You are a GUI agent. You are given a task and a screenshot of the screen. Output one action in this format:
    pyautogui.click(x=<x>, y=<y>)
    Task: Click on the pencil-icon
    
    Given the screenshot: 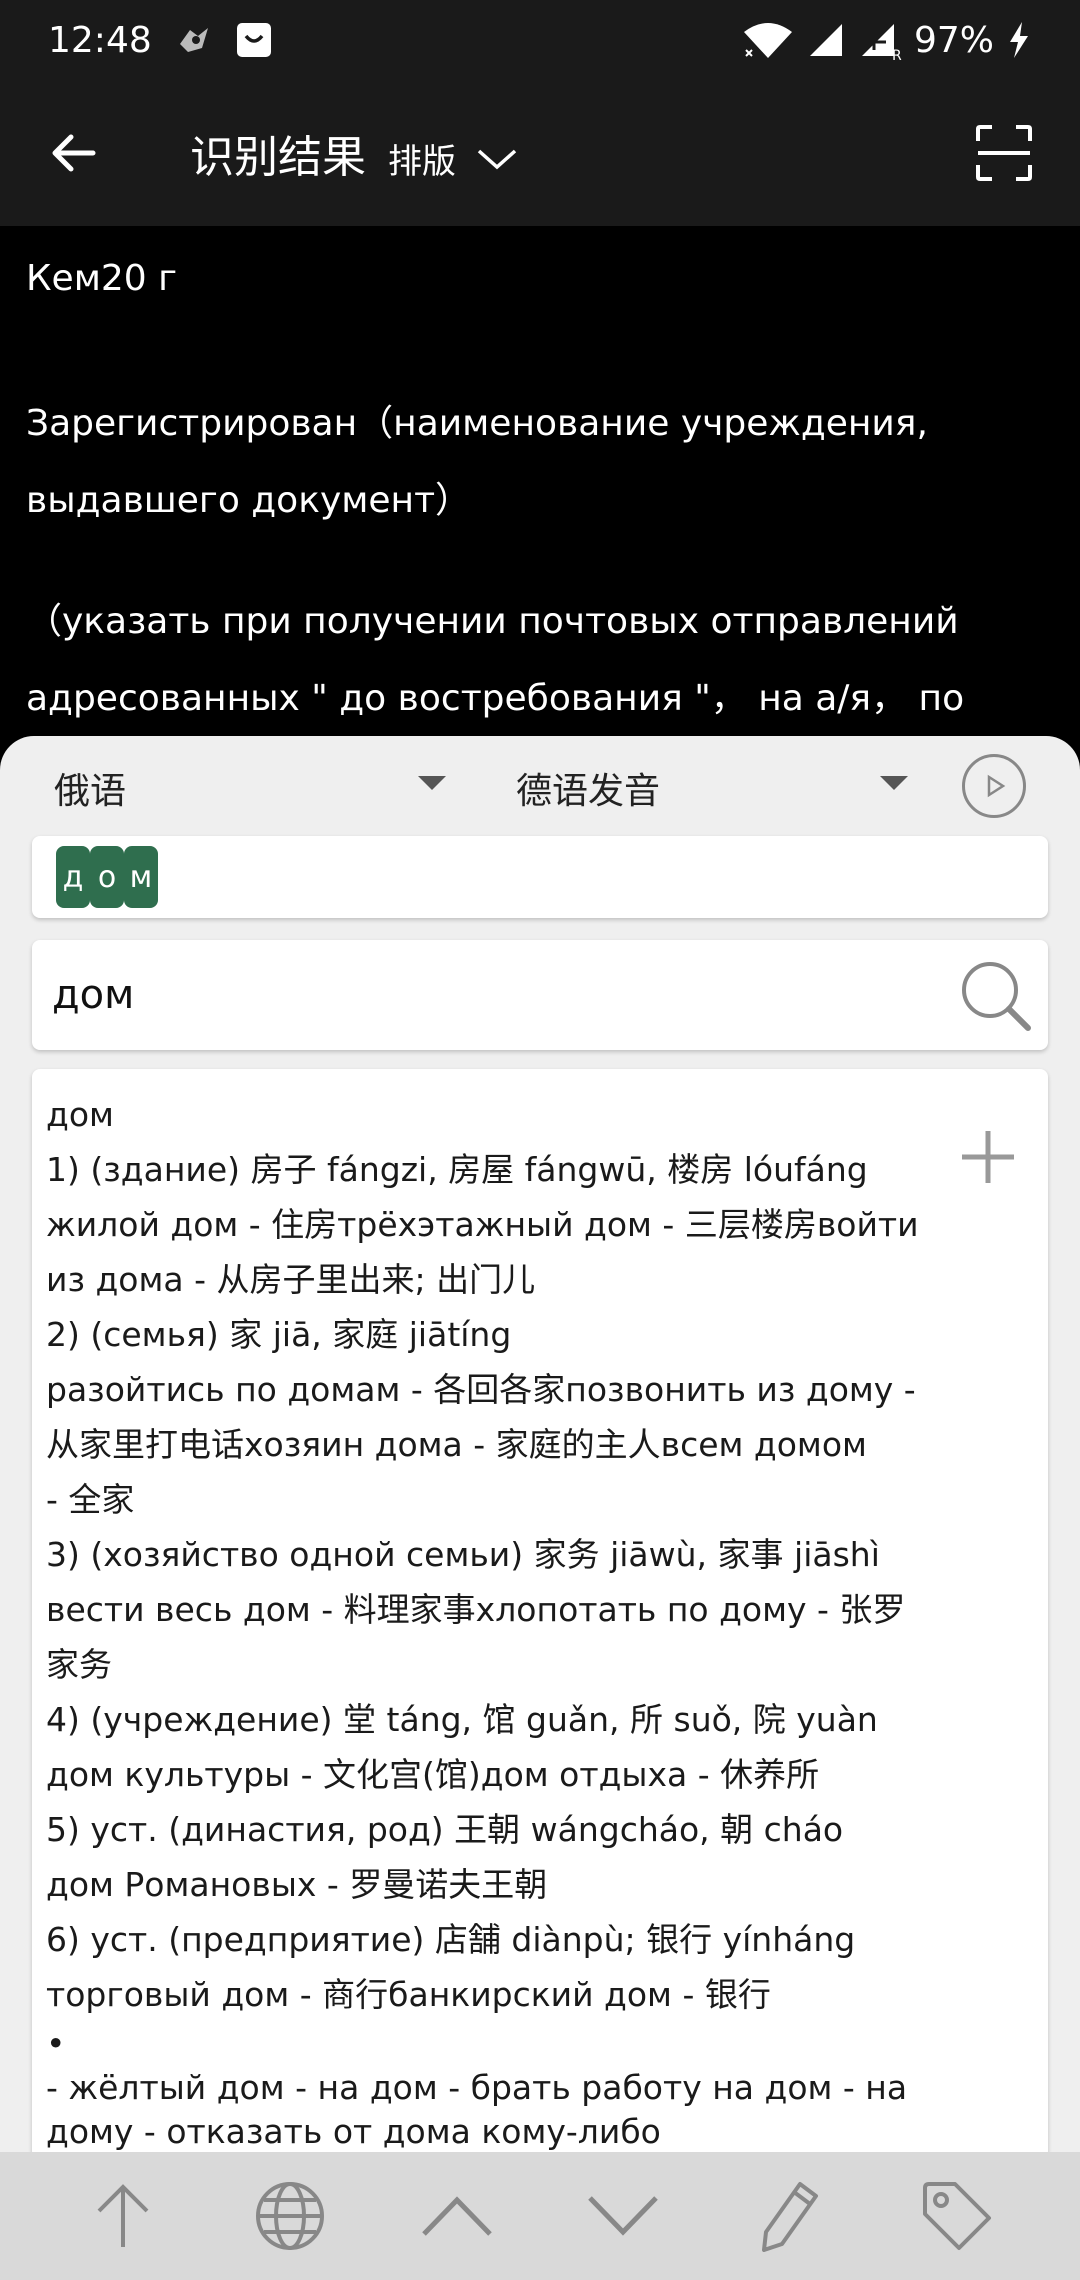 What is the action you would take?
    pyautogui.click(x=789, y=2217)
    